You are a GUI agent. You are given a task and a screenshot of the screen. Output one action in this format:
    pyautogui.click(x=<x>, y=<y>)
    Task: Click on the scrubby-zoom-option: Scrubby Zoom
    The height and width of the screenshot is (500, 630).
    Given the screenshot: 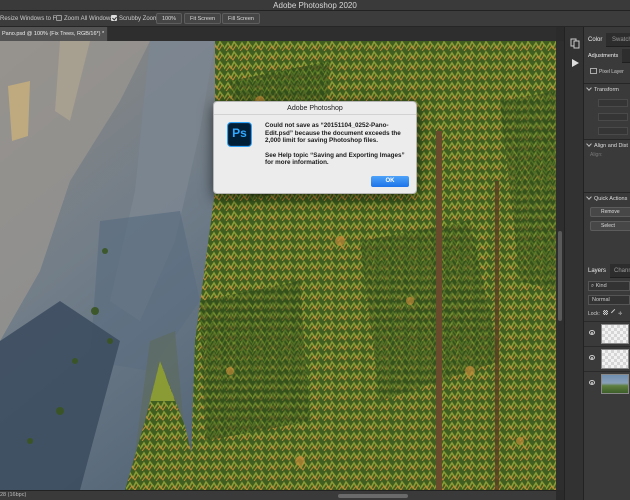 What is the action you would take?
    pyautogui.click(x=134, y=19)
    